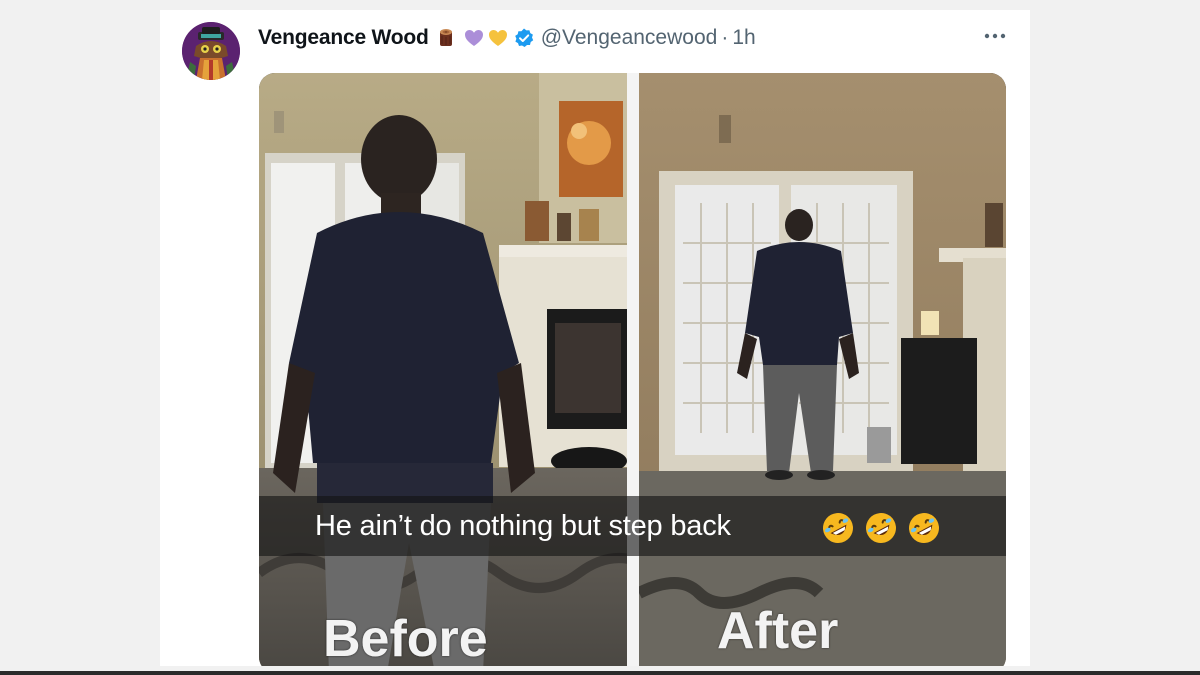  I want to click on more-options-button, so click(995, 36).